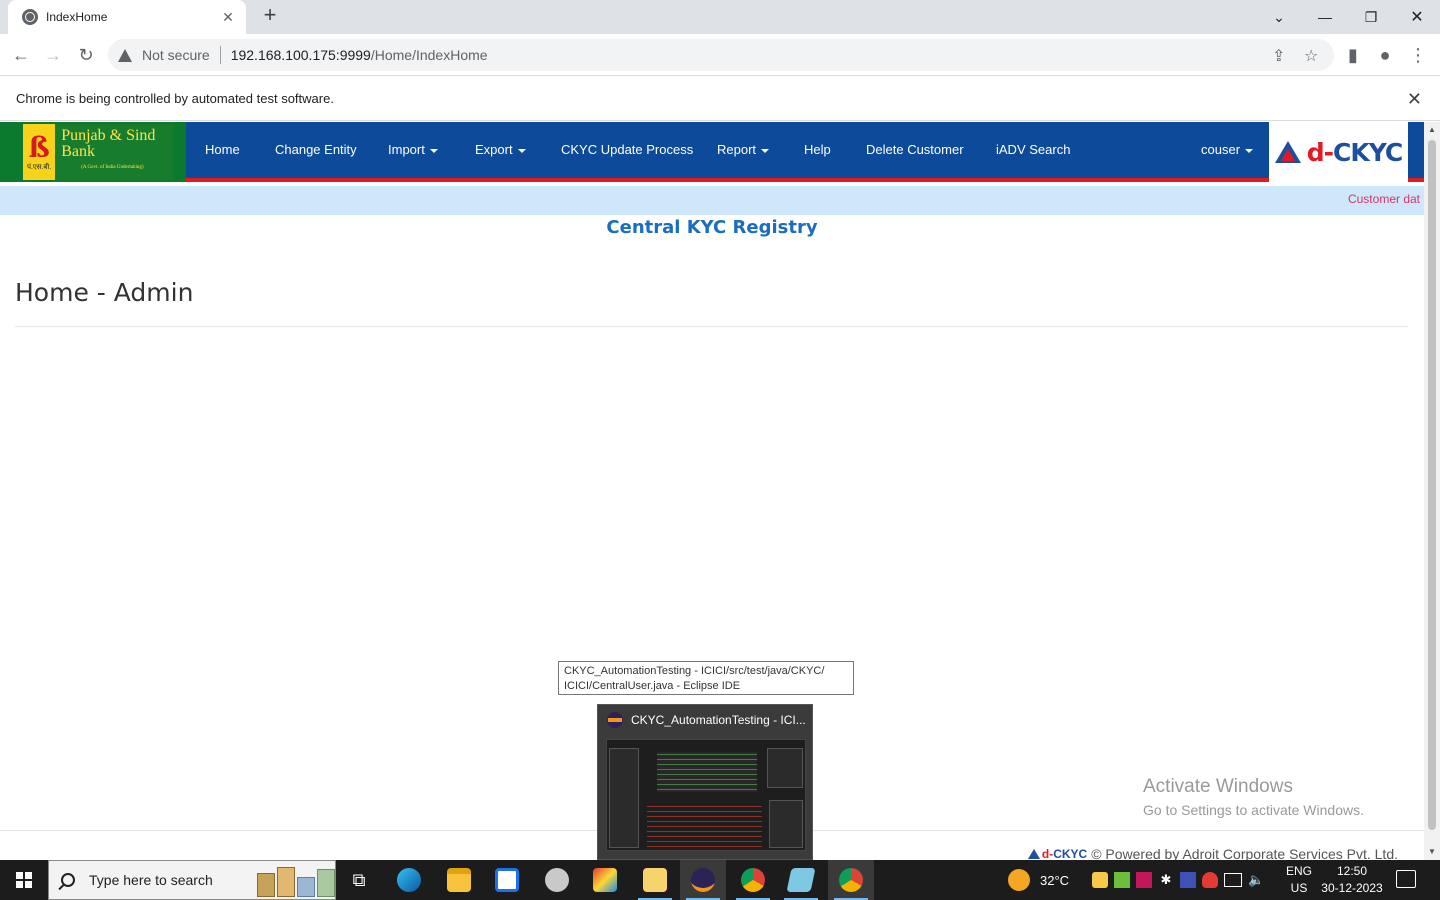  Describe the element at coordinates (220, 55) in the screenshot. I see `omnibox-divider` at that location.